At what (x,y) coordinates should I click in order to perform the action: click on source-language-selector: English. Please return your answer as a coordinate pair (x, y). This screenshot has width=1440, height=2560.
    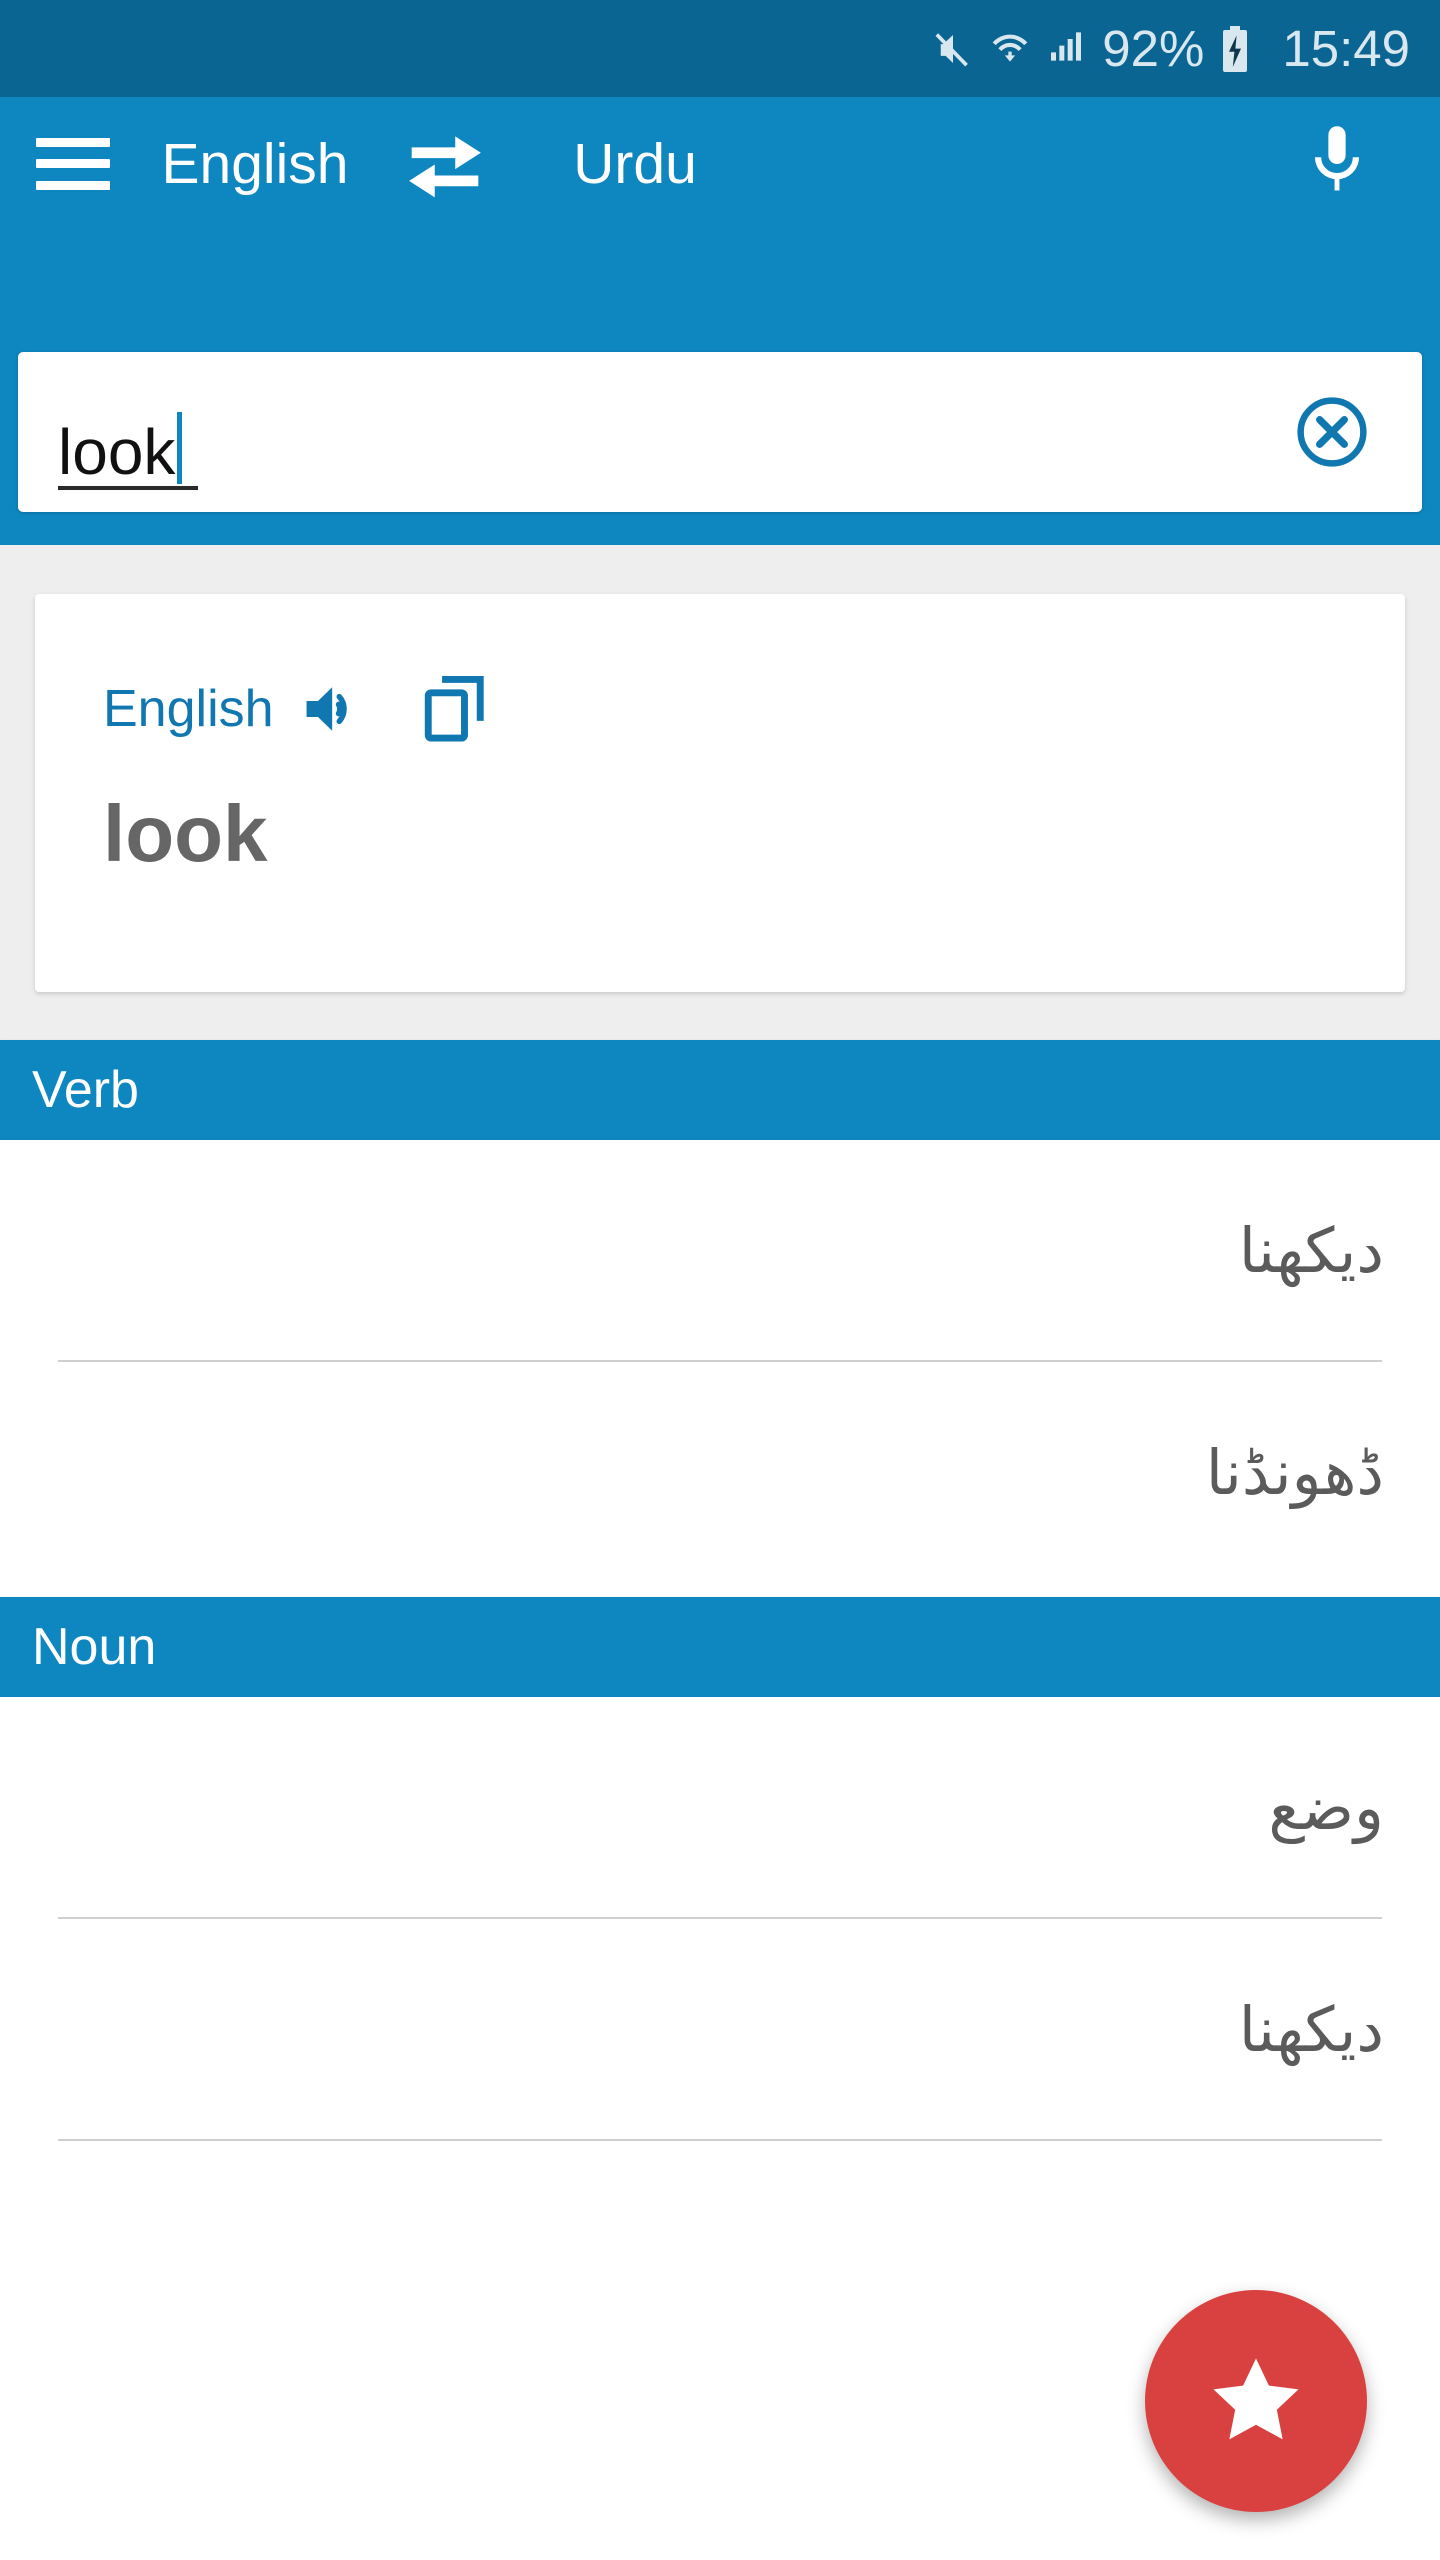
    Looking at the image, I should click on (255, 163).